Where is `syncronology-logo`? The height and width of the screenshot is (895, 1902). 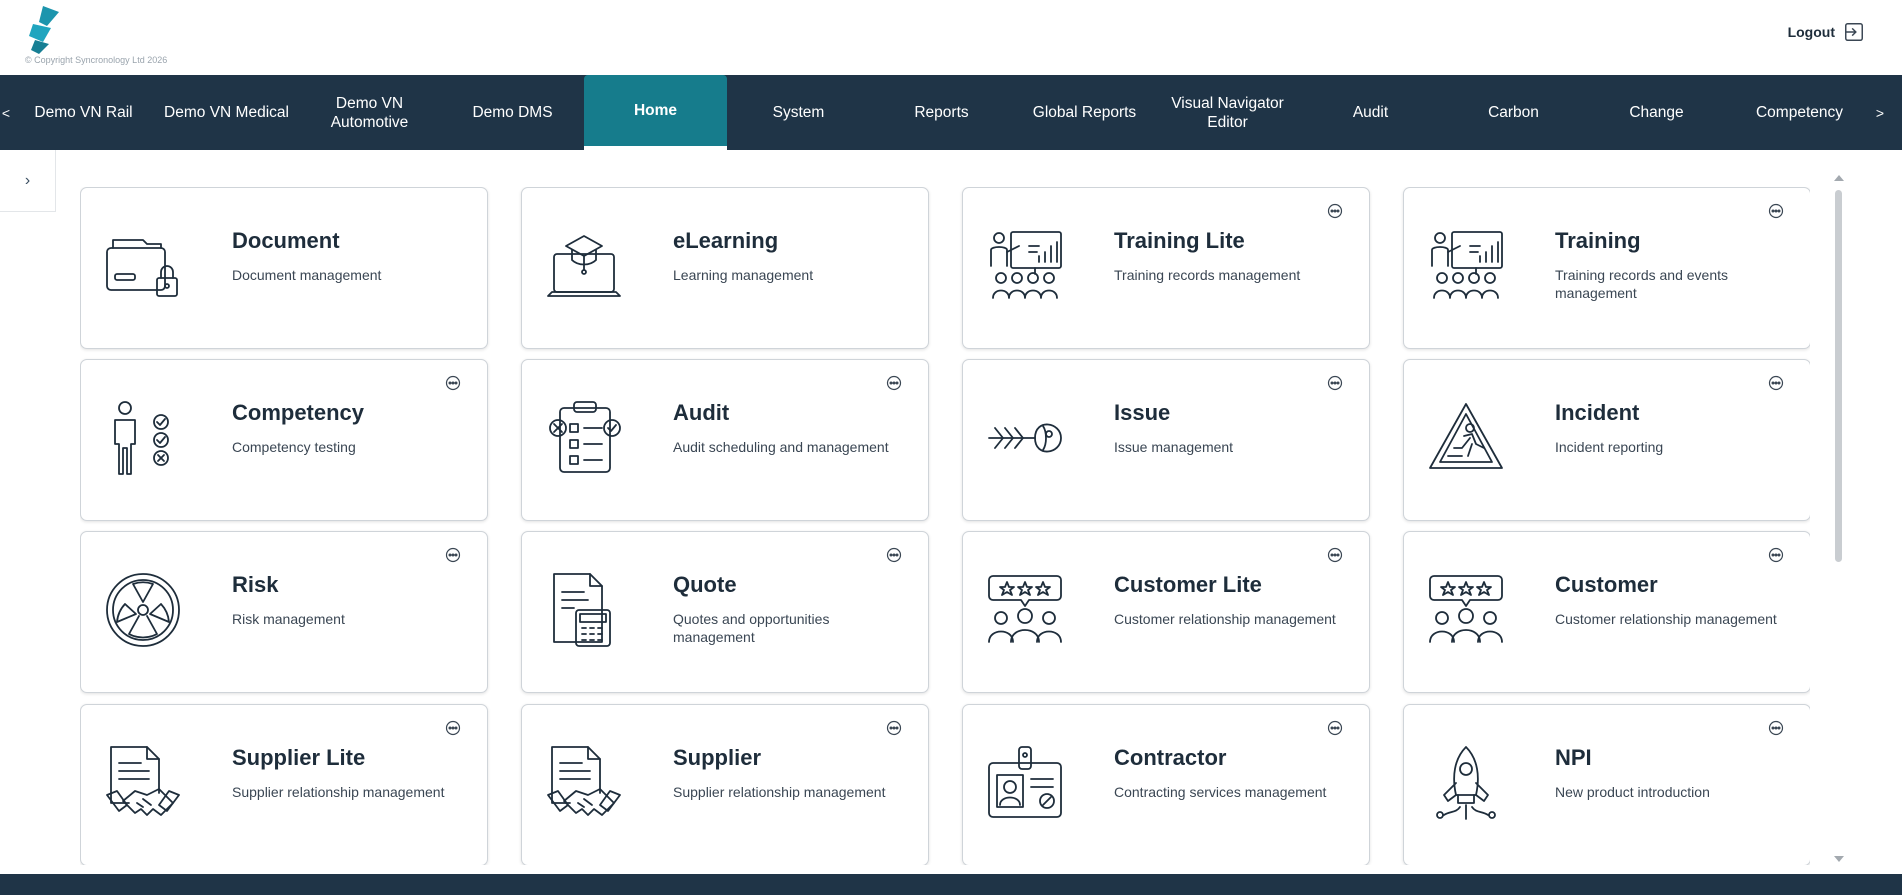 syncronology-logo is located at coordinates (45, 30).